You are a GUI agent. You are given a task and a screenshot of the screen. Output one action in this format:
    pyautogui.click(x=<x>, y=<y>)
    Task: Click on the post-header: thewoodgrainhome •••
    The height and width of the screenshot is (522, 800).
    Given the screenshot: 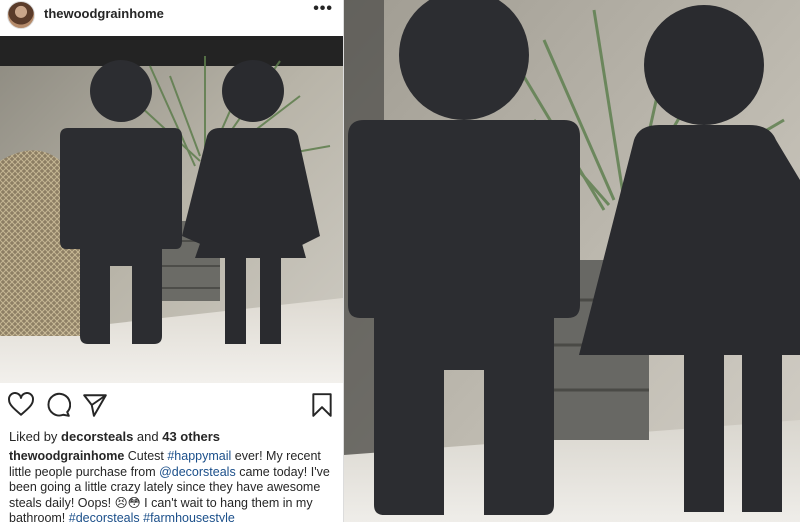 What is the action you would take?
    pyautogui.click(x=171, y=18)
    